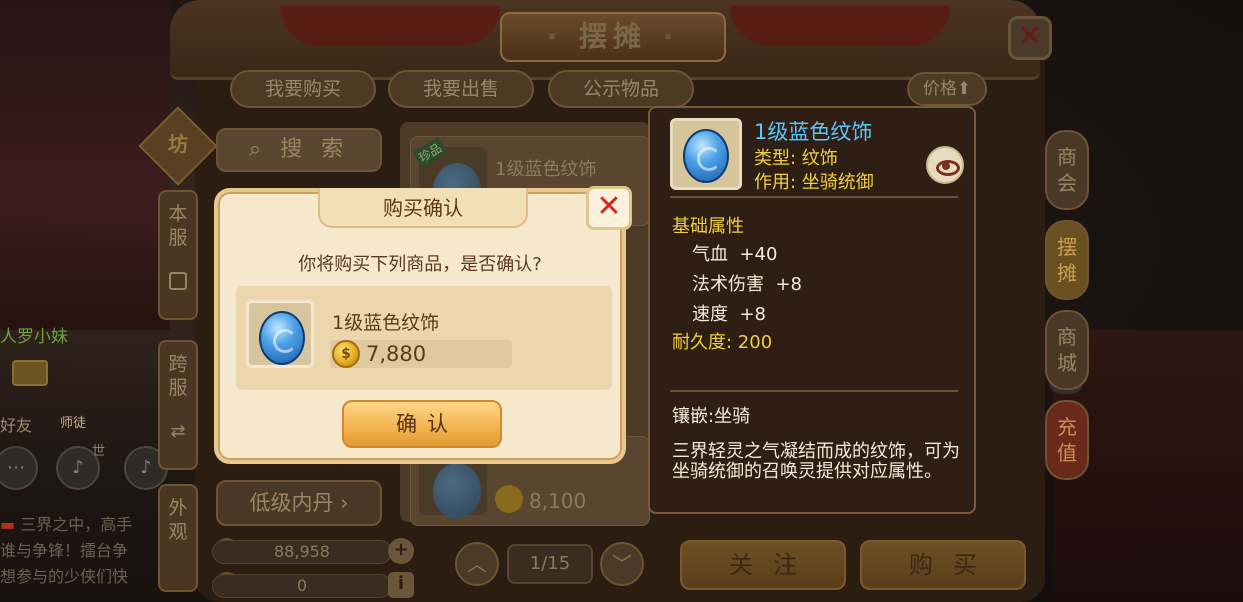 This screenshot has width=1243, height=602. Describe the element at coordinates (710, 254) in the screenshot. I see `attribute-label: 气血` at that location.